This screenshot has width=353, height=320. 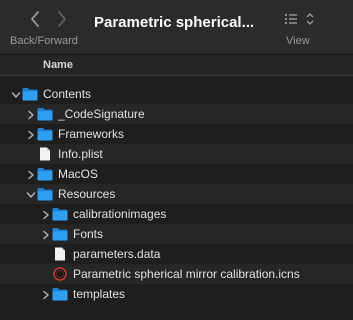 I want to click on file-name-label: Info.plist, so click(x=80, y=154).